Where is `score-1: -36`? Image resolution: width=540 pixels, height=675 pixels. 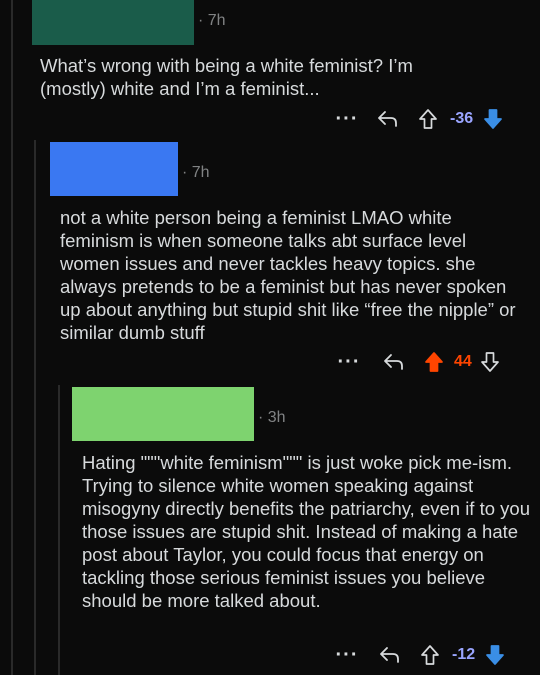
score-1: -36 is located at coordinates (462, 118).